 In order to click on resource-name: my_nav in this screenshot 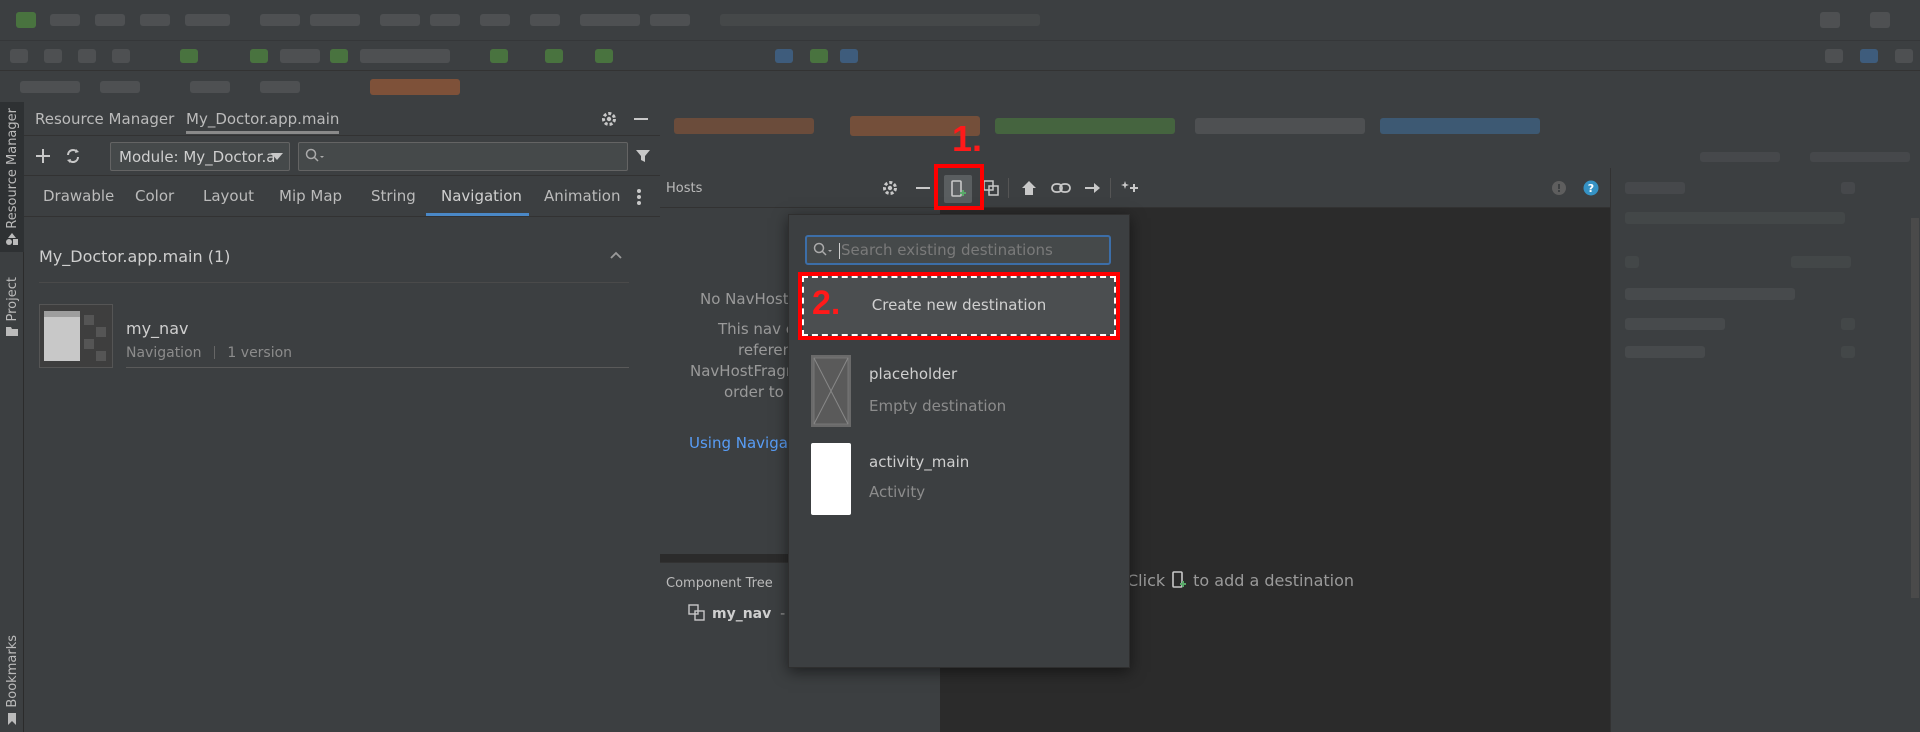, I will do `click(157, 328)`.